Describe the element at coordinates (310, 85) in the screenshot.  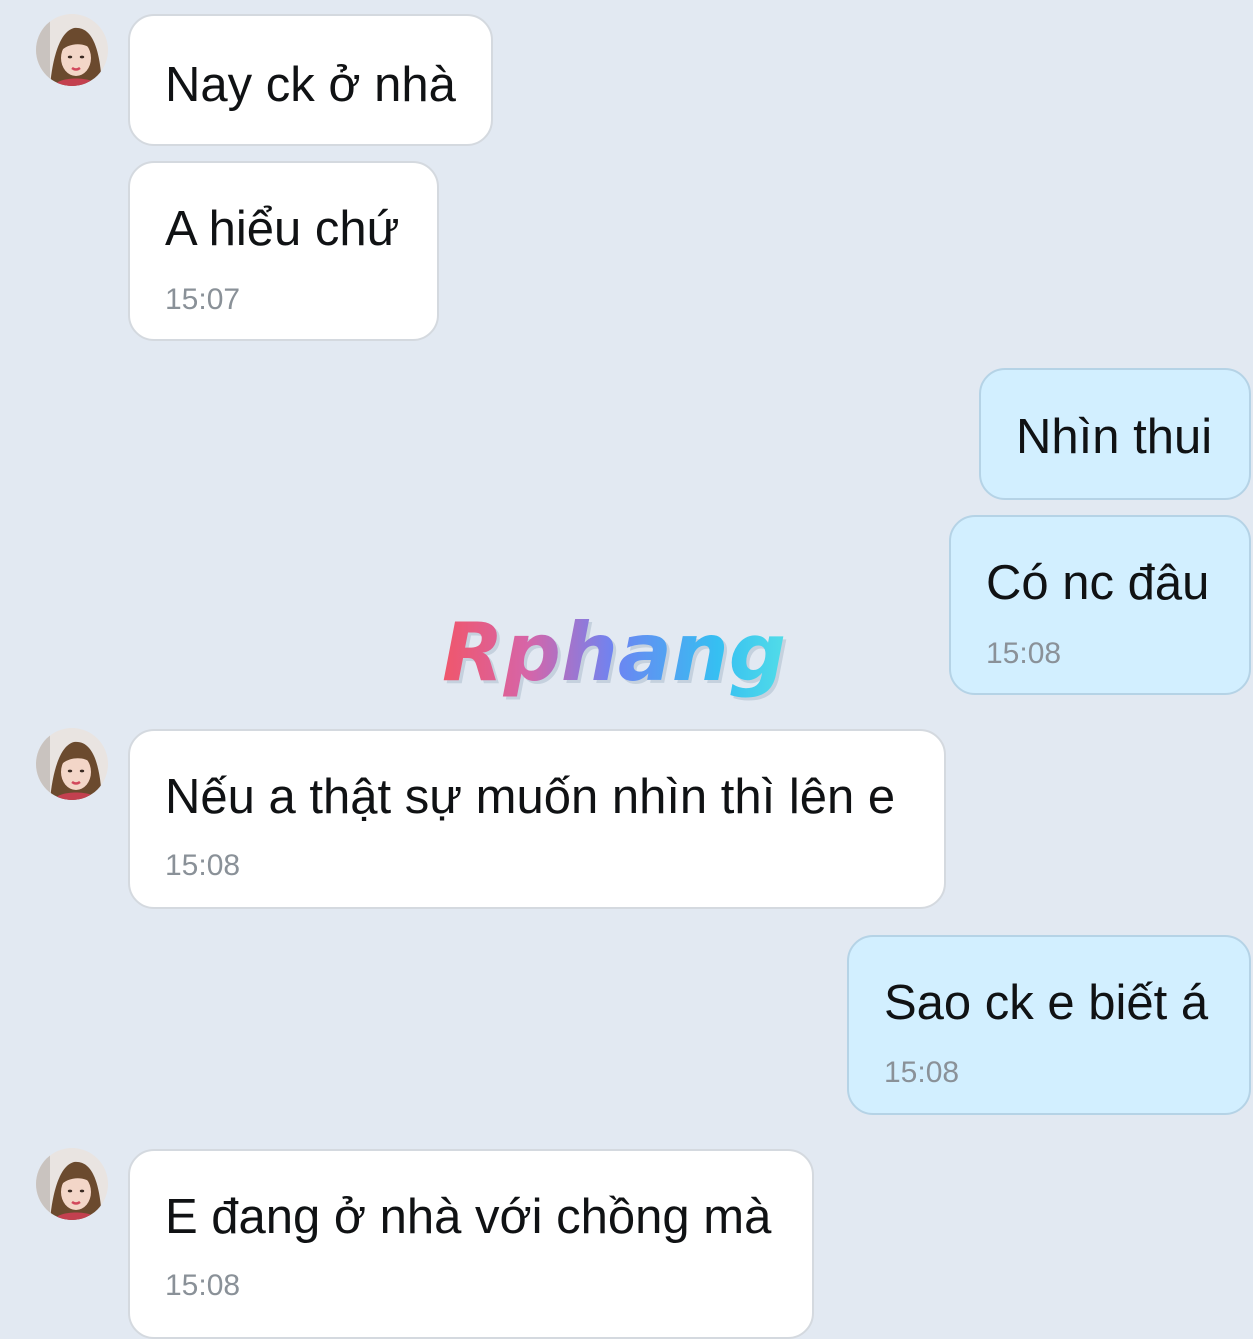
I see `message-text: Nay ck ở nhà` at that location.